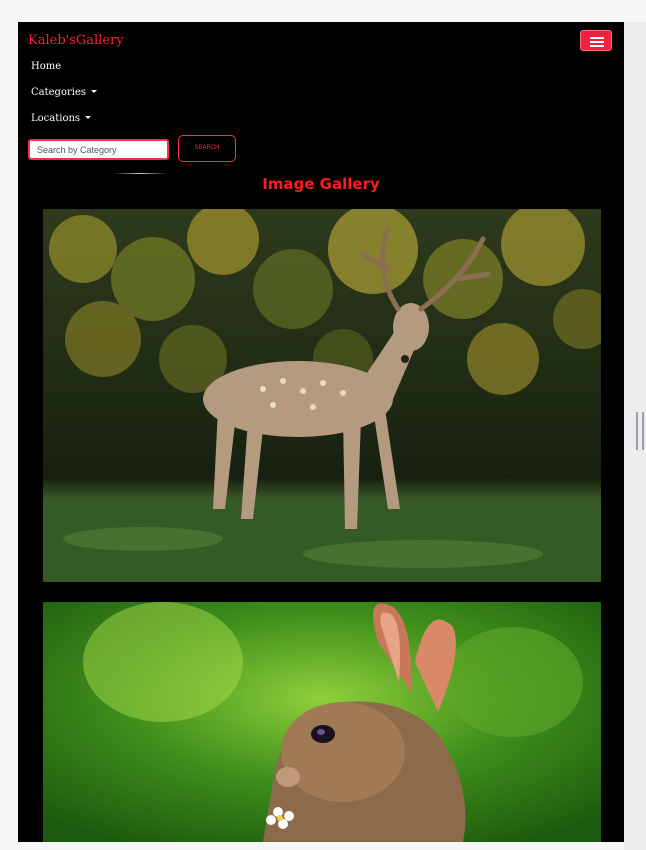 The height and width of the screenshot is (850, 646). Describe the element at coordinates (56, 118) in the screenshot. I see `nav-link-label: Locations` at that location.